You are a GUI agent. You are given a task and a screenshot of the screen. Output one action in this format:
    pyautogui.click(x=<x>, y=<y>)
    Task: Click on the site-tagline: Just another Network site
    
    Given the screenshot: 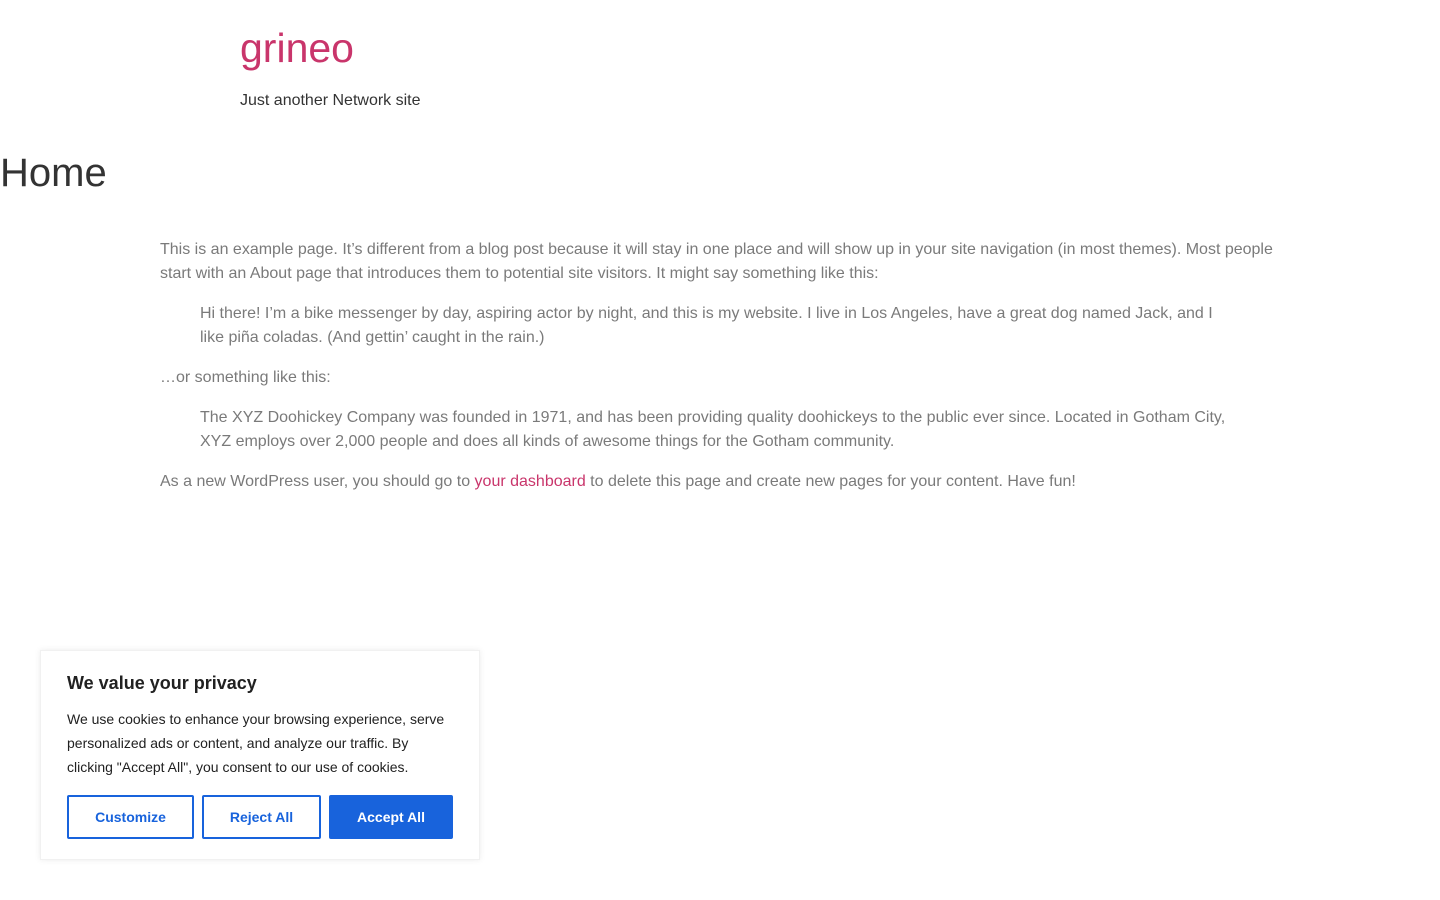 What is the action you would take?
    pyautogui.click(x=330, y=100)
    